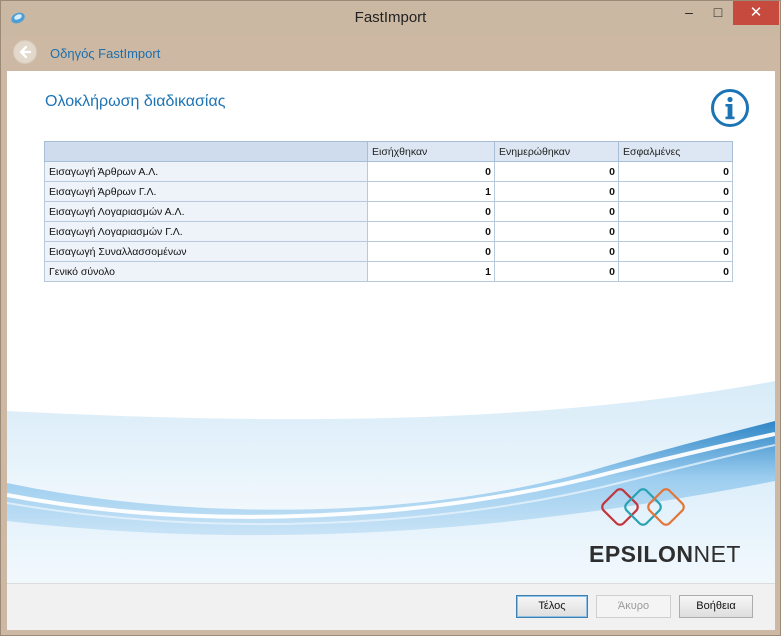 This screenshot has width=781, height=636. I want to click on back-arrow-icon, so click(25, 52).